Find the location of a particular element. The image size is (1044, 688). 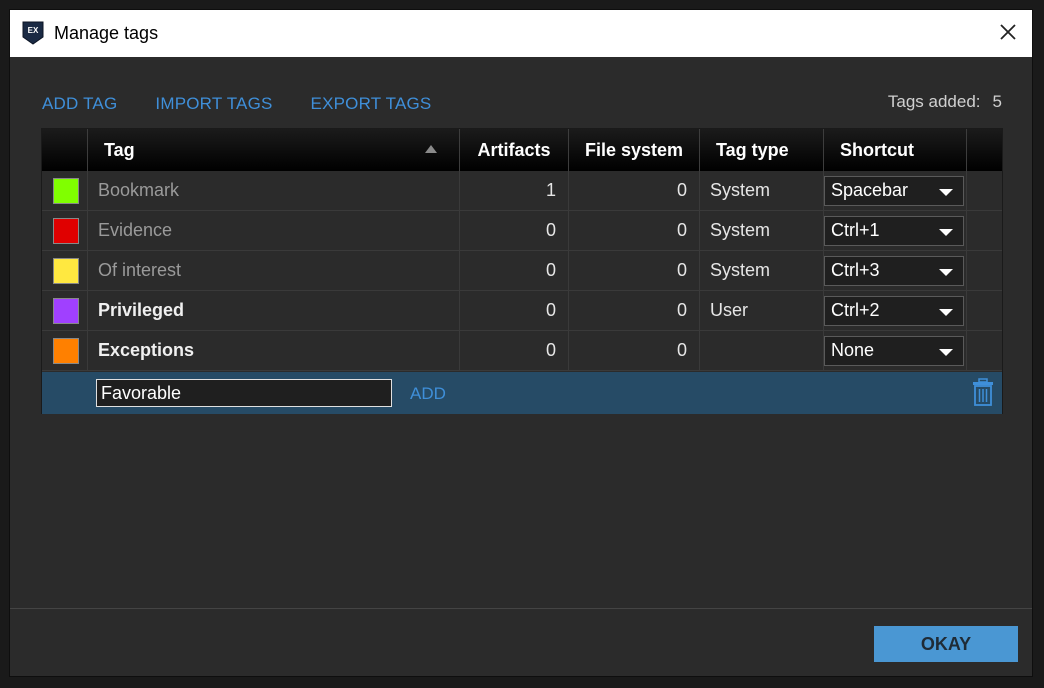

column-header-label: Tag is located at coordinates (119, 149).